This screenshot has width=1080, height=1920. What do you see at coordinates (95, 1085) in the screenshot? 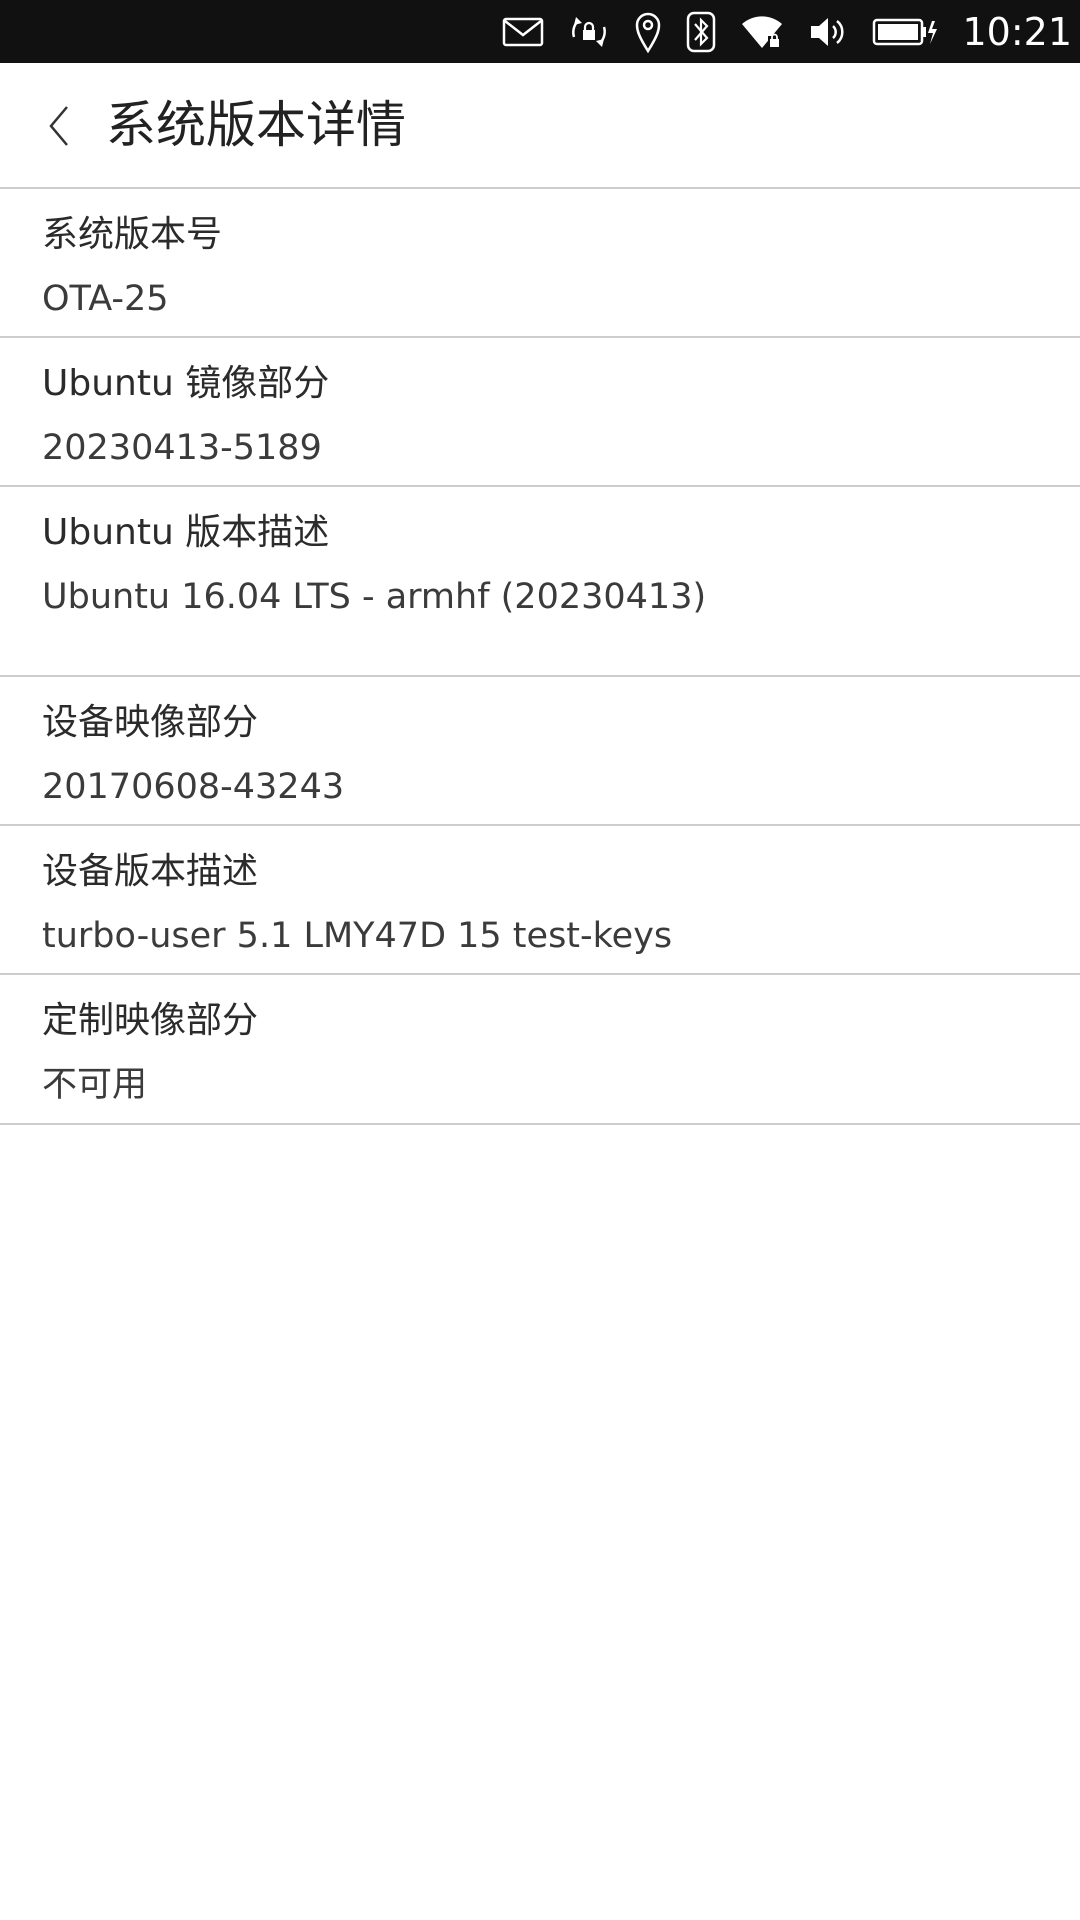
I see `item-value: 不可用` at bounding box center [95, 1085].